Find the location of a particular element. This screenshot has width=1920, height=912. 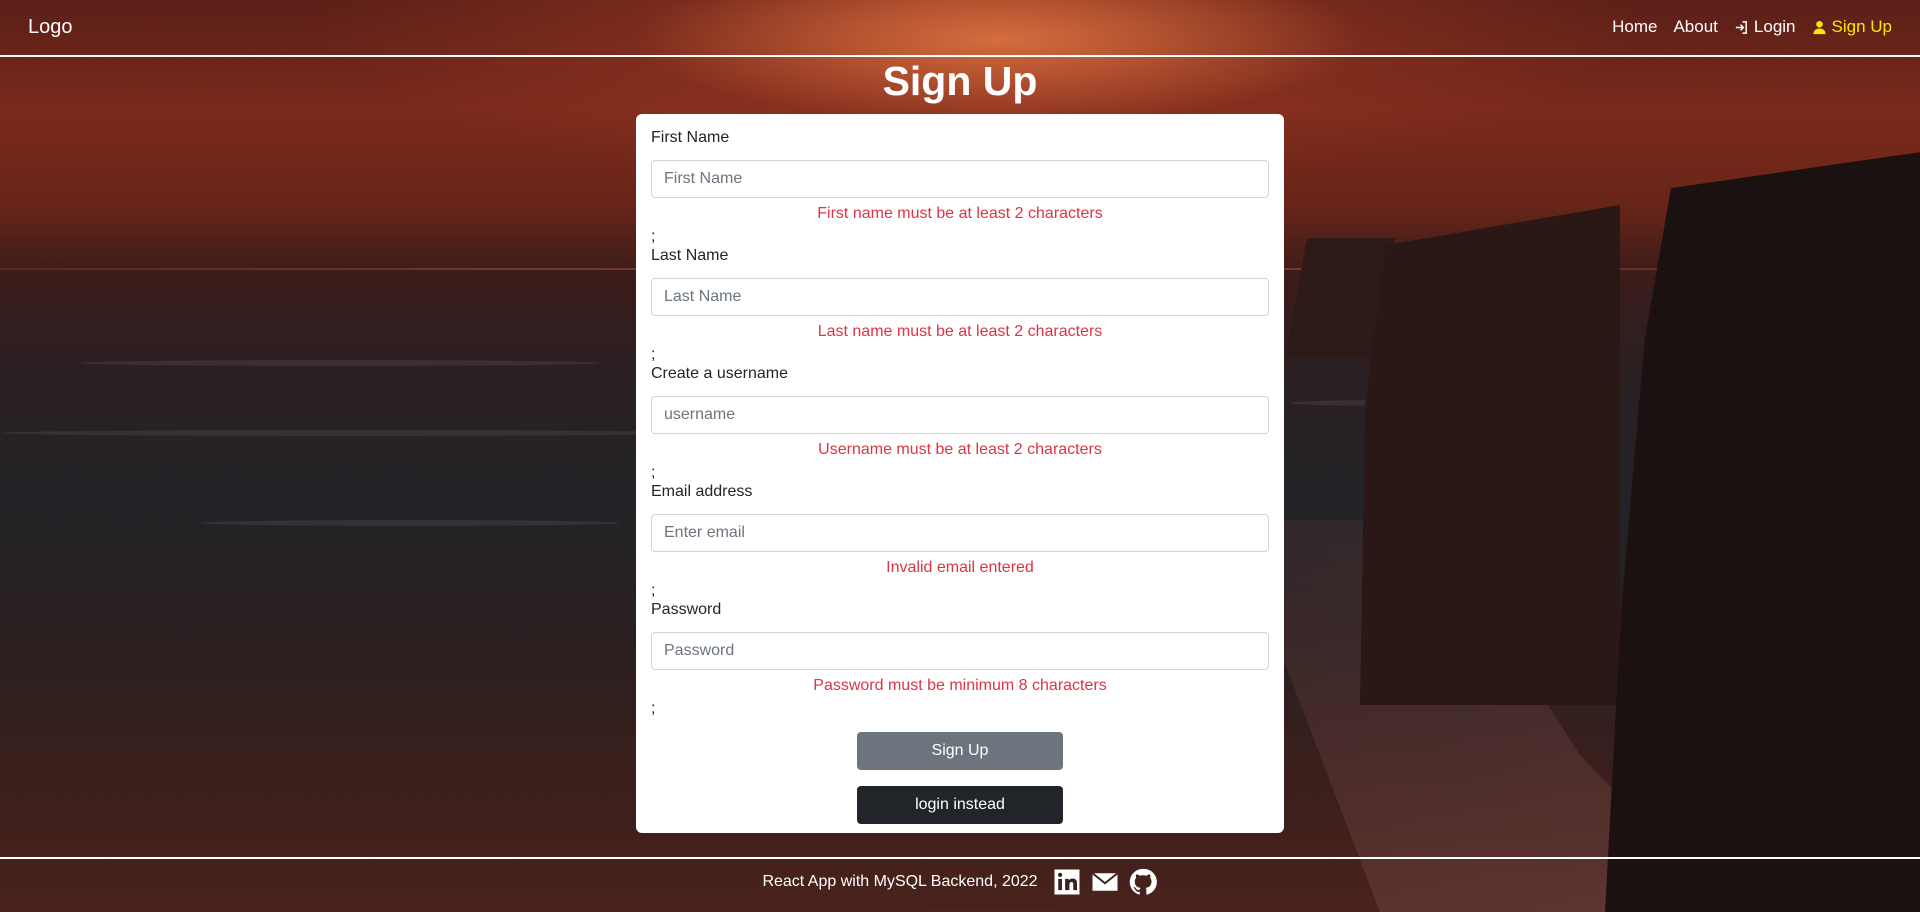

nav-link-about: About is located at coordinates (1695, 27).